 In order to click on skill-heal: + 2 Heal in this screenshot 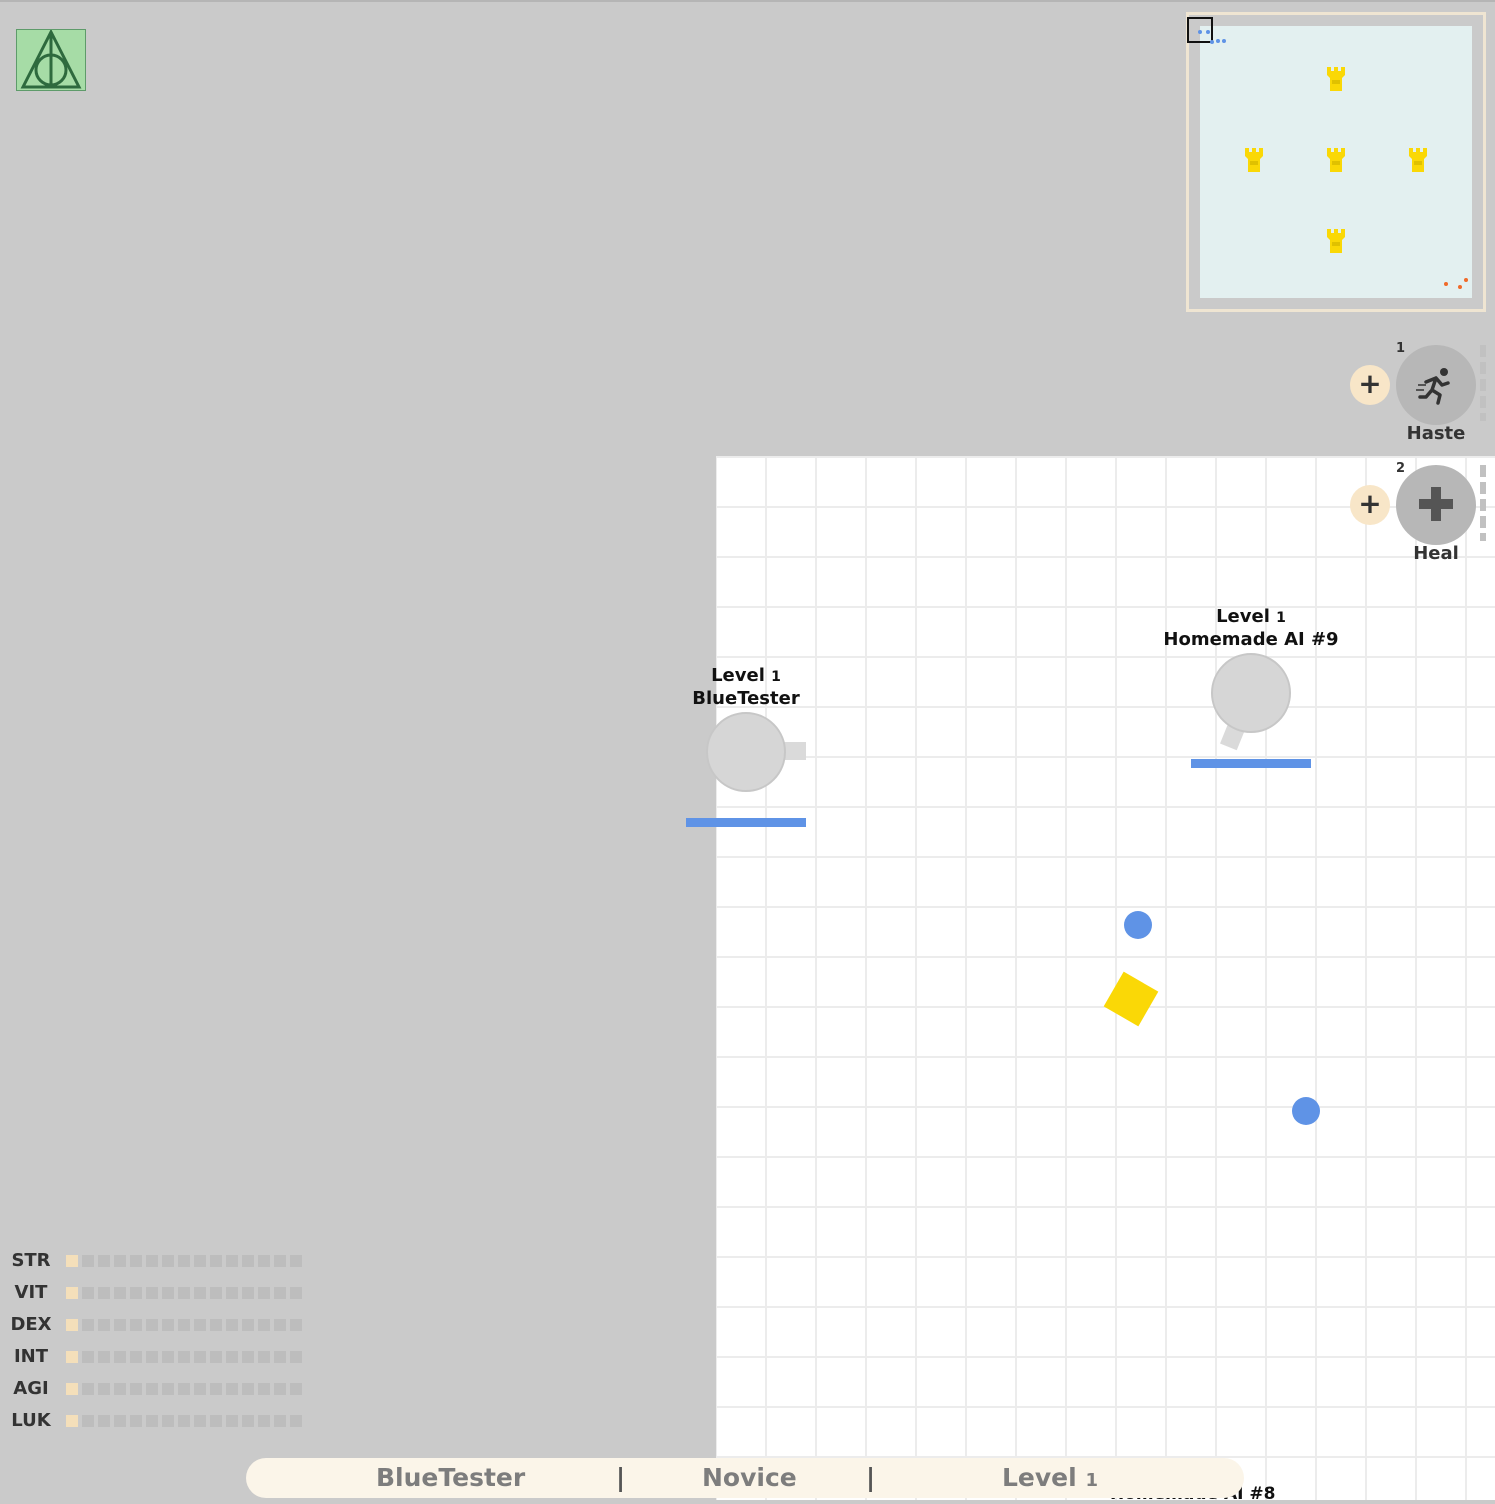, I will do `click(1420, 517)`.